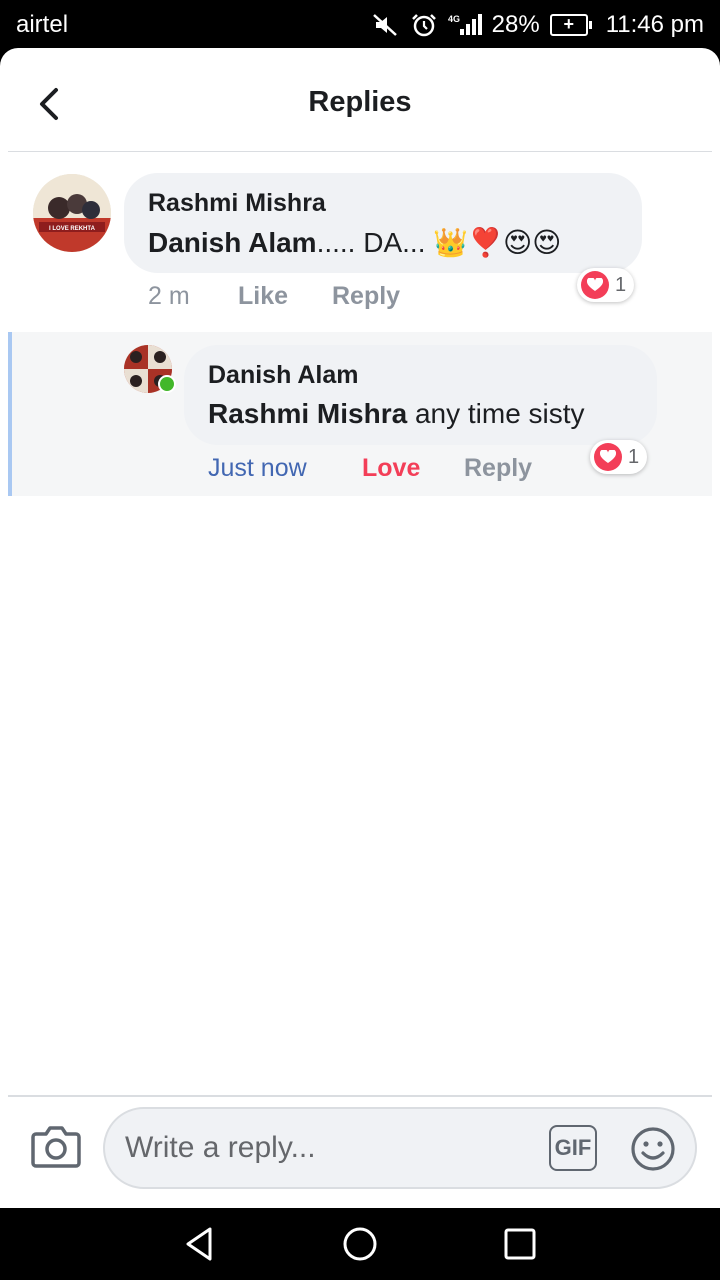  What do you see at coordinates (263, 296) in the screenshot?
I see `like-button: Like` at bounding box center [263, 296].